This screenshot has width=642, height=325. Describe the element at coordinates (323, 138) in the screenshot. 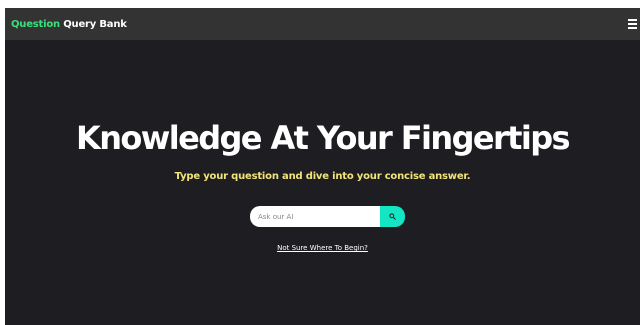

I see `hero-title: Knowledge At Your Fingertips` at that location.